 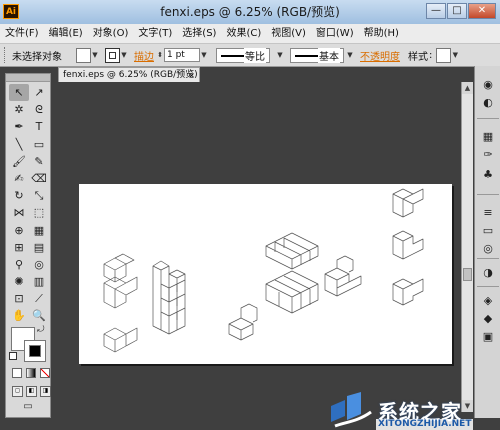 What do you see at coordinates (19, 264) in the screenshot?
I see `eyedropper-icon: ⚲` at bounding box center [19, 264].